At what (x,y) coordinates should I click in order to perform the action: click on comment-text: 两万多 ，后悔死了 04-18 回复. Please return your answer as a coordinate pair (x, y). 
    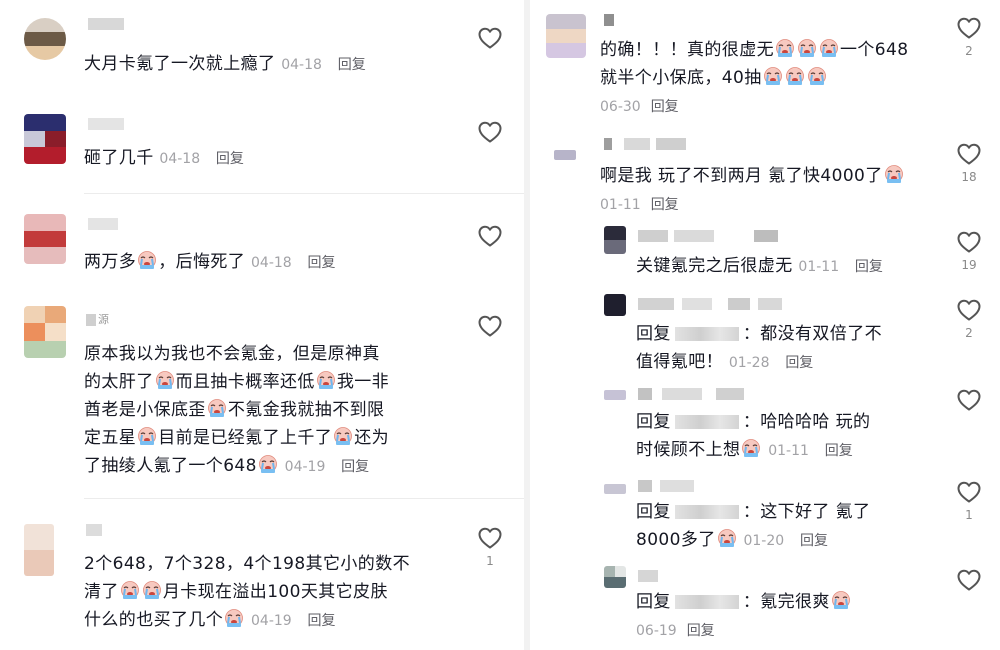
    Looking at the image, I should click on (210, 261).